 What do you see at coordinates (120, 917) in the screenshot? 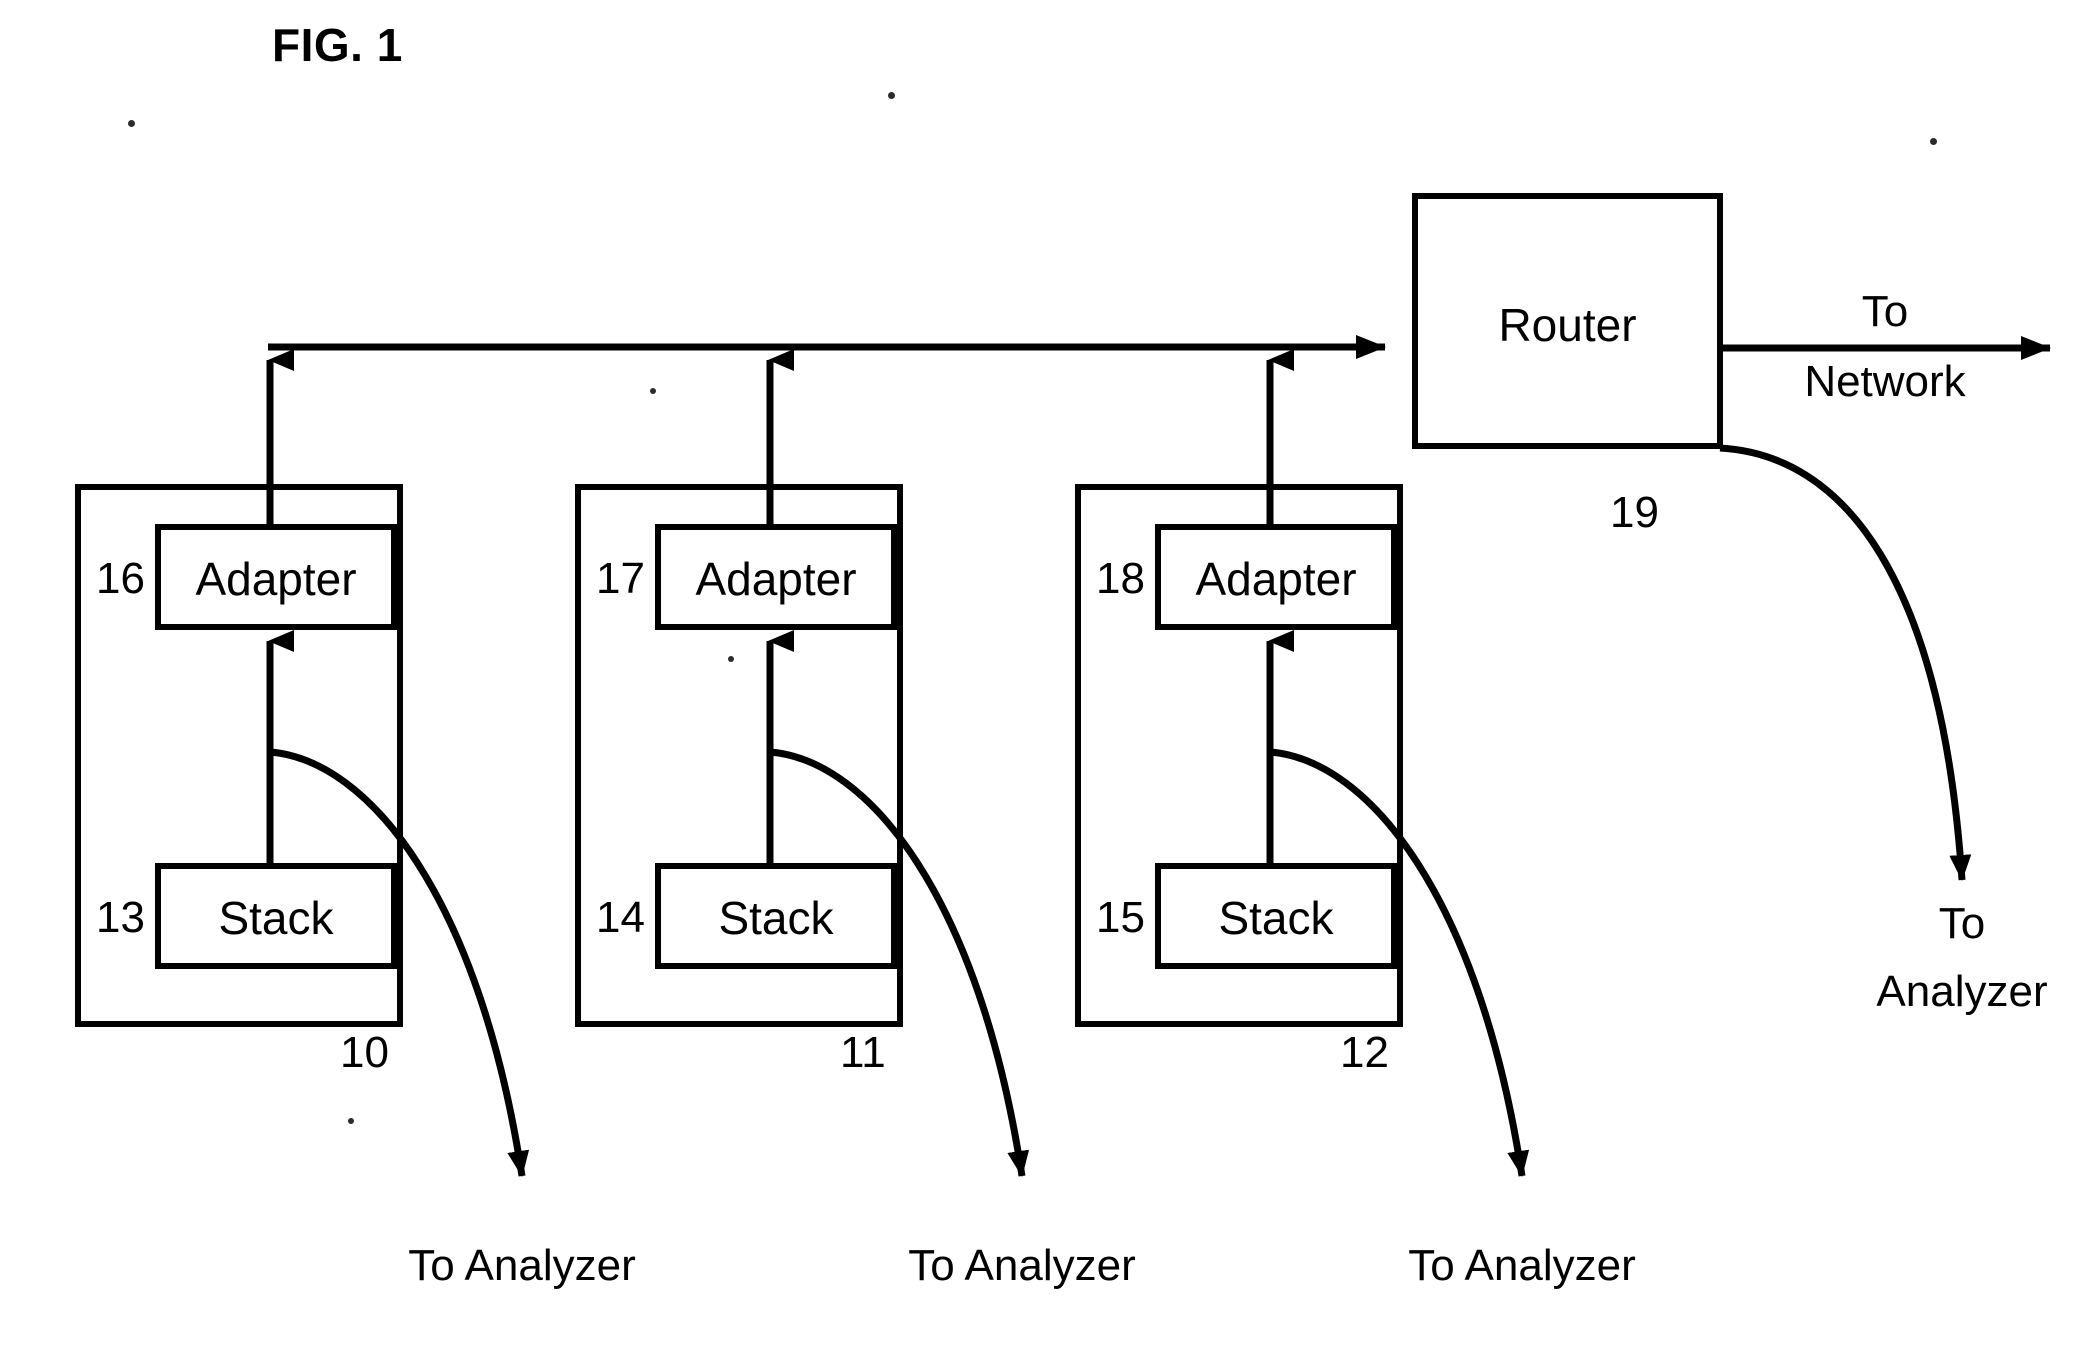
I see `stack-ref-1: 13` at bounding box center [120, 917].